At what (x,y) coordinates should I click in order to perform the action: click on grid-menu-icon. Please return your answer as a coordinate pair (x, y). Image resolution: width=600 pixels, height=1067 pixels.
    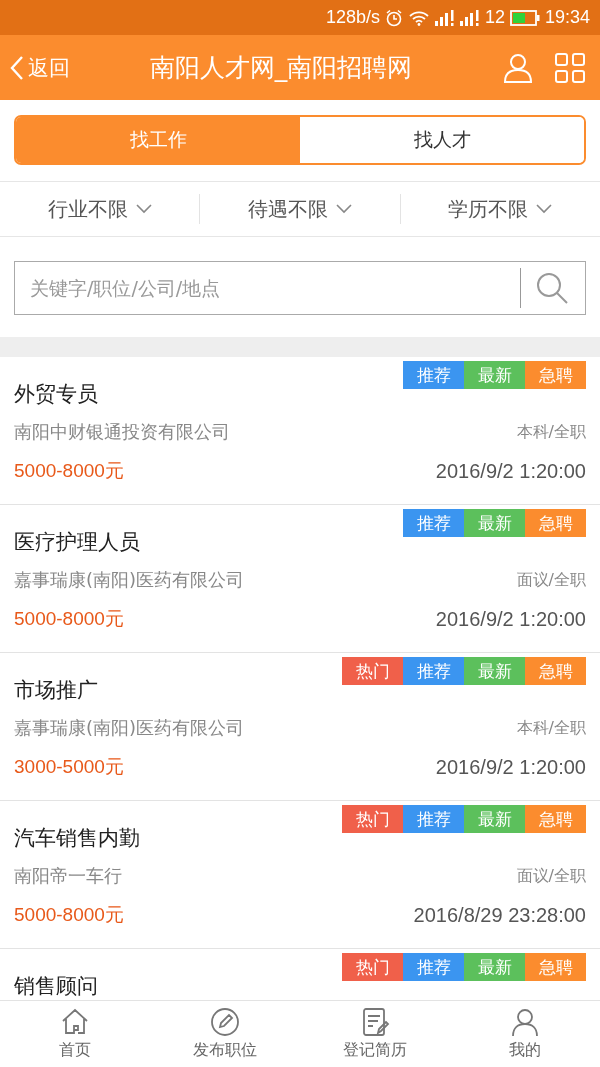
    Looking at the image, I should click on (570, 67).